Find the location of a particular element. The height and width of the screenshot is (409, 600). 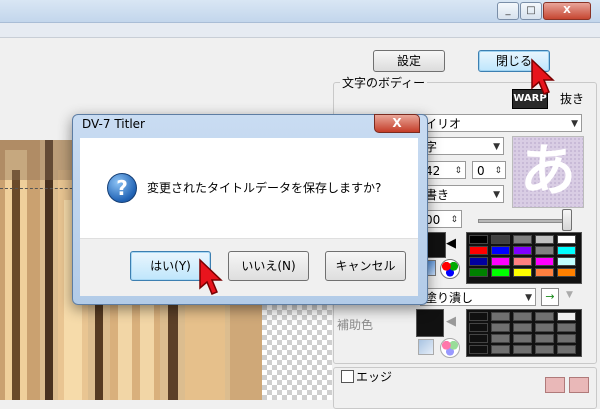

cancel-button: キャンセル is located at coordinates (365, 266).